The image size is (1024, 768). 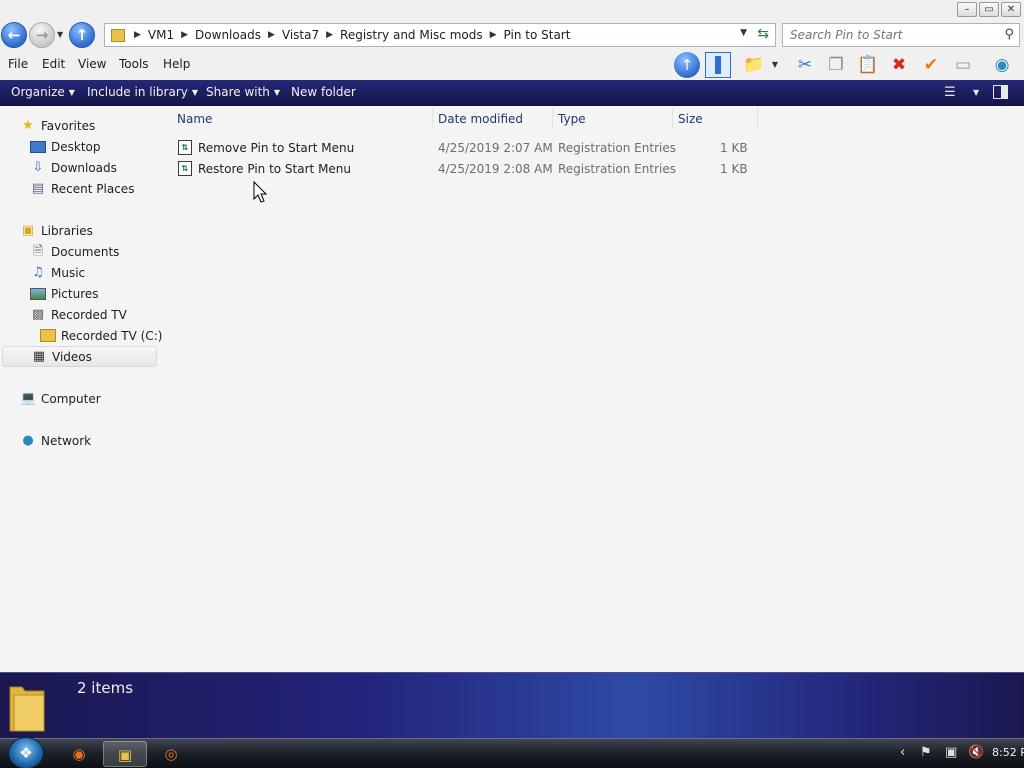 I want to click on close-button: ✕, so click(x=1011, y=9).